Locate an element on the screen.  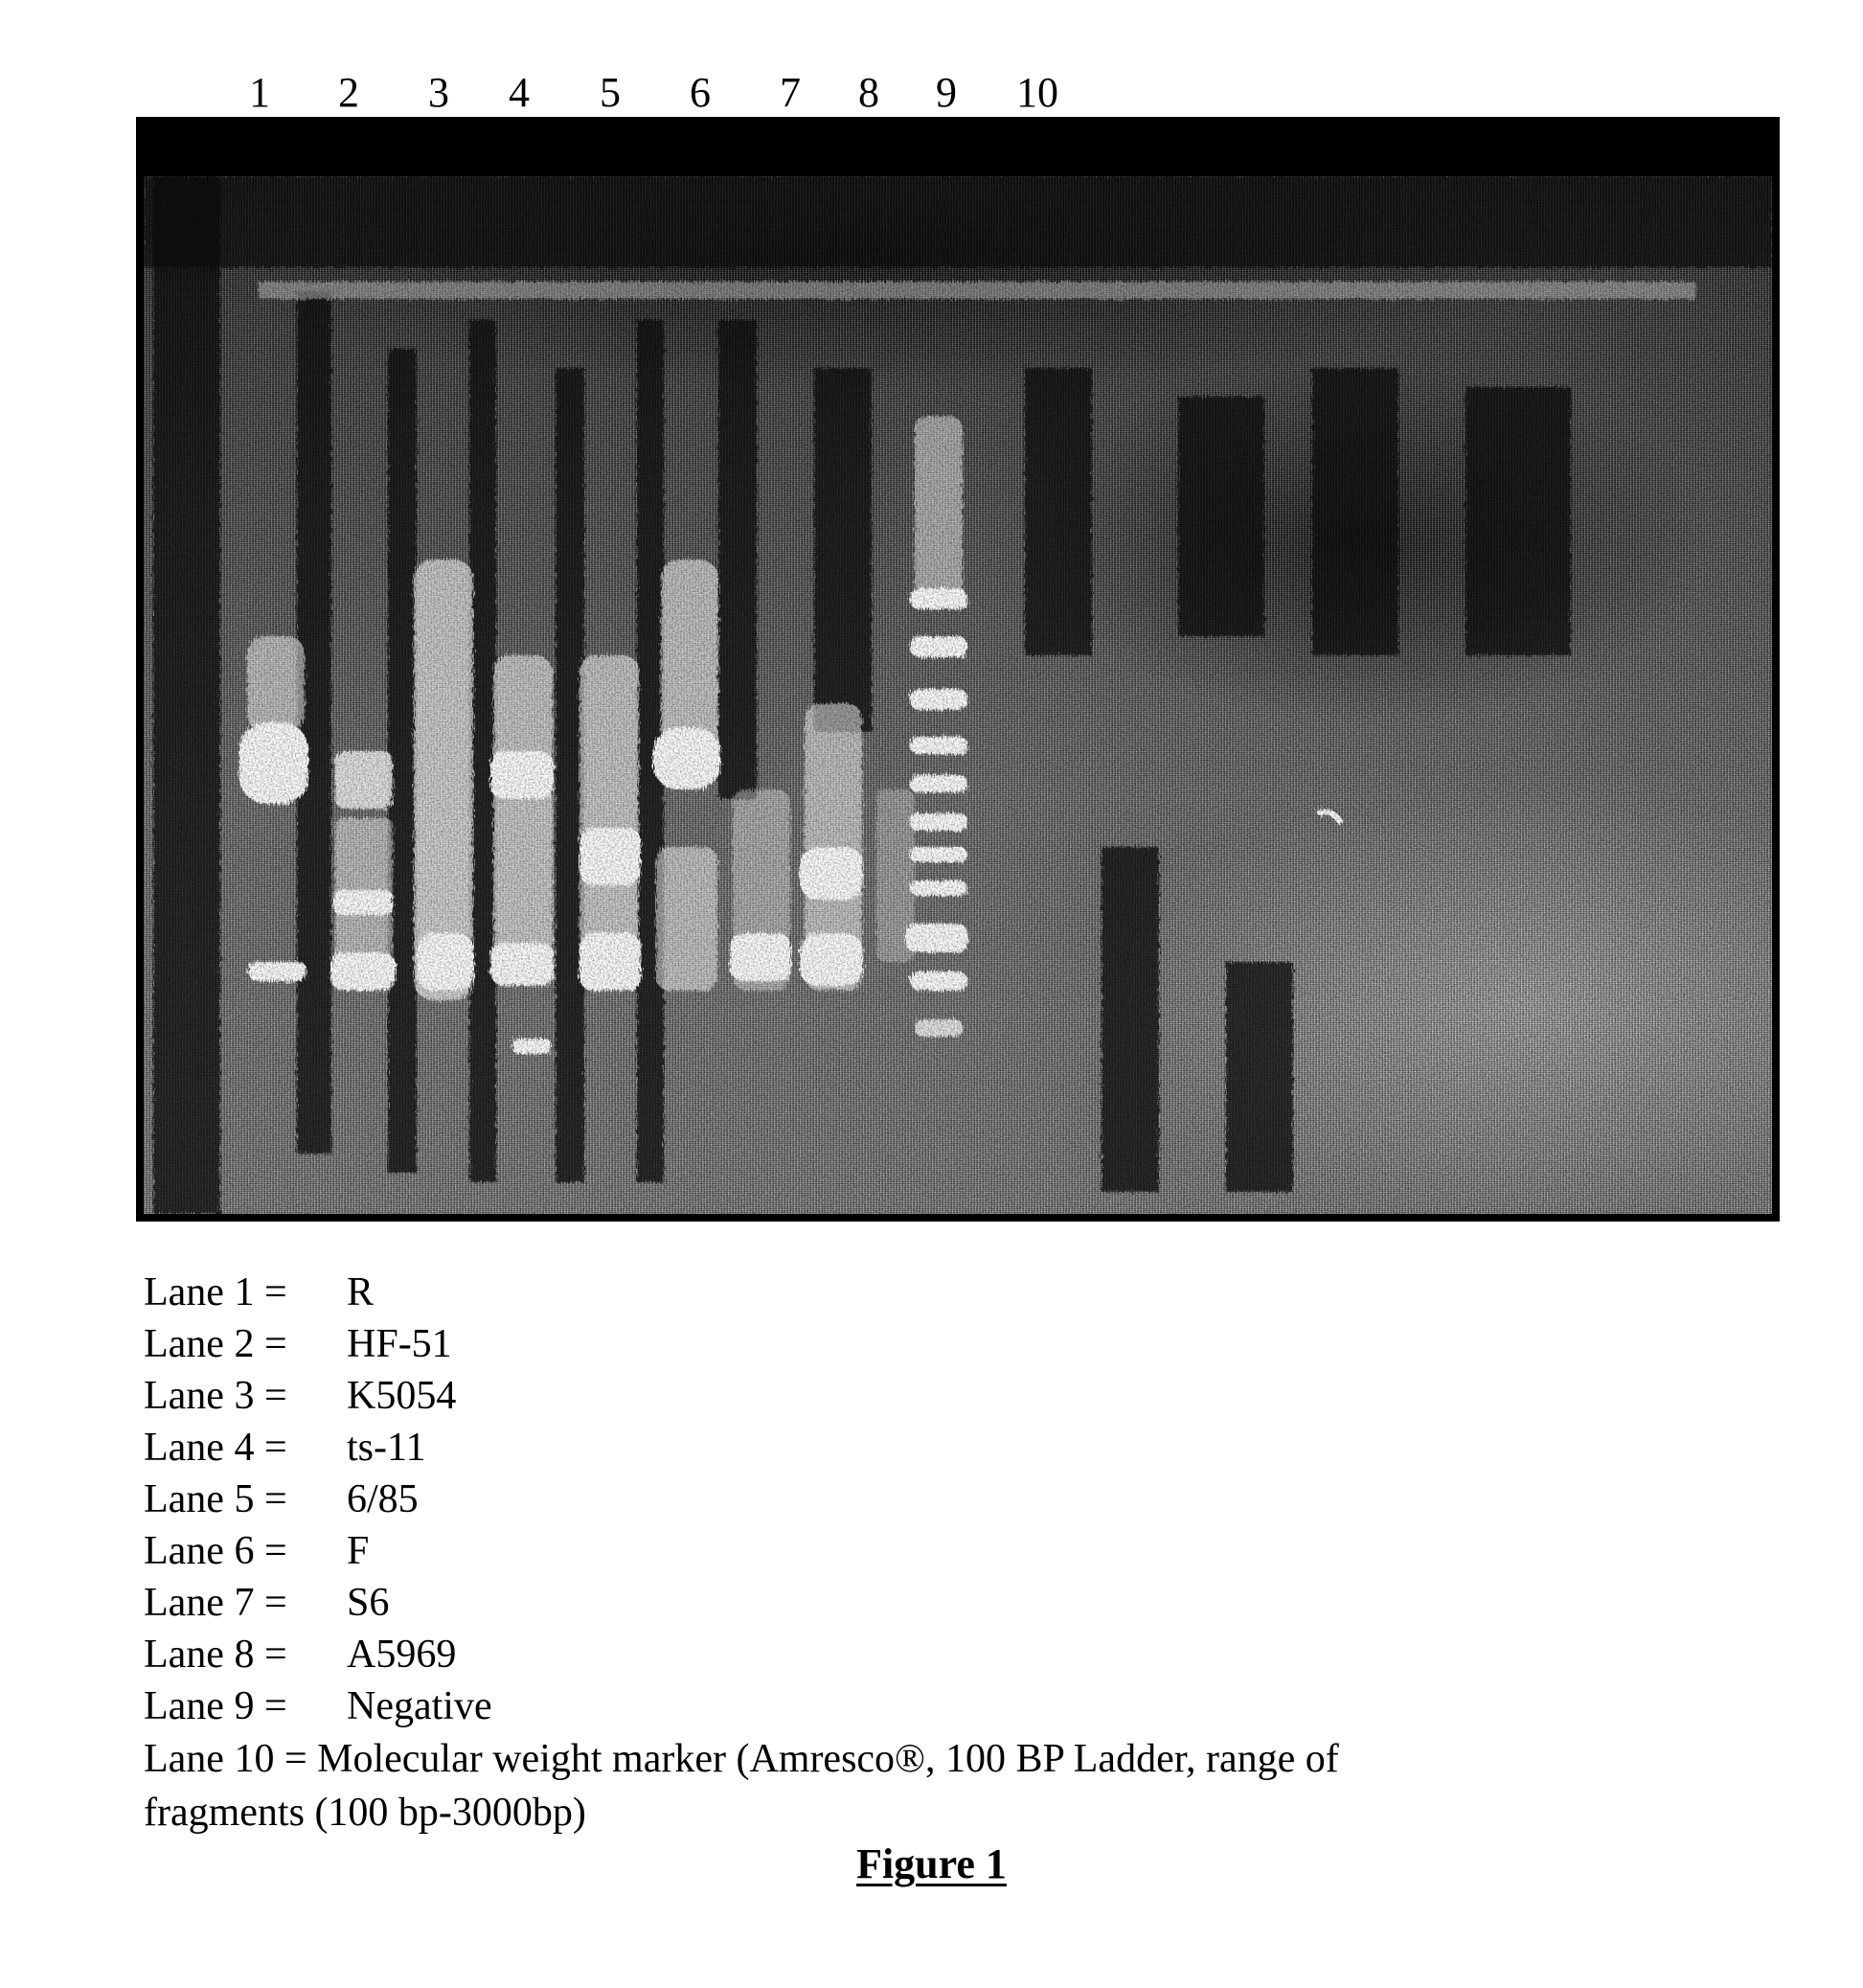
legend-value: S6 is located at coordinates (368, 1603).